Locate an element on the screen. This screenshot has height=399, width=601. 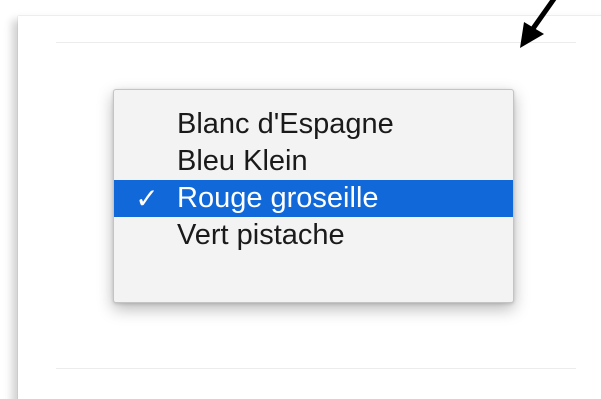
menu-item-label: Rouge groseille is located at coordinates (278, 198).